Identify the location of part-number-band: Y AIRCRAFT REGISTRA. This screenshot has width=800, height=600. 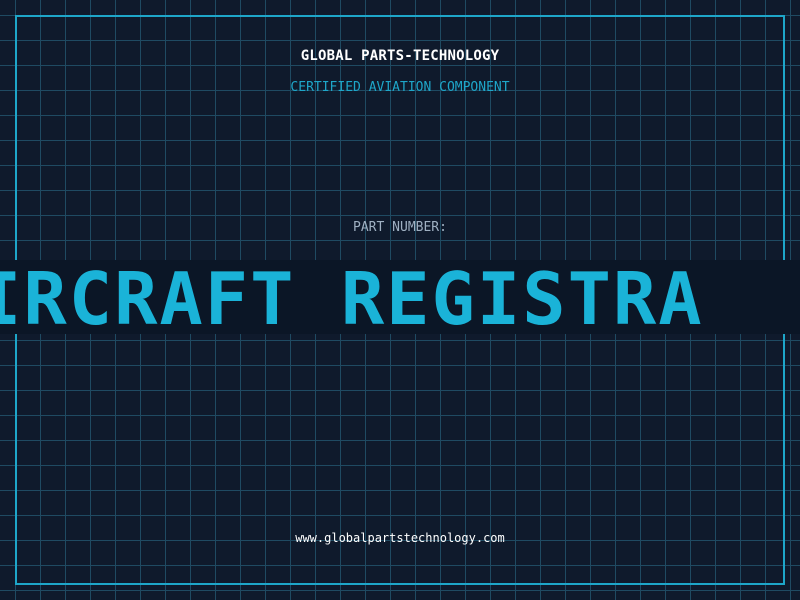
(400, 297).